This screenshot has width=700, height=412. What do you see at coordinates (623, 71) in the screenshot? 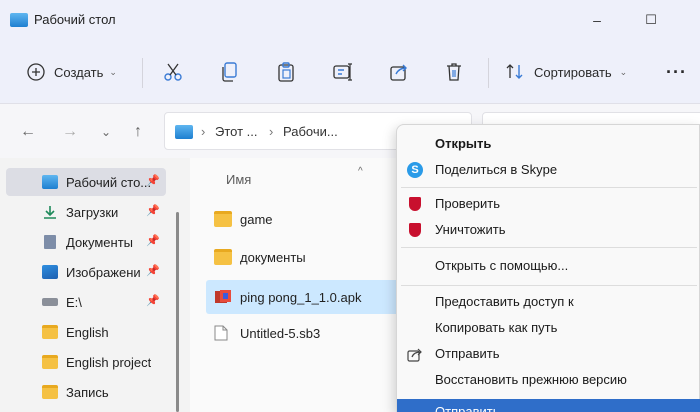
I see `chevron-down-icon: ⌄` at bounding box center [623, 71].